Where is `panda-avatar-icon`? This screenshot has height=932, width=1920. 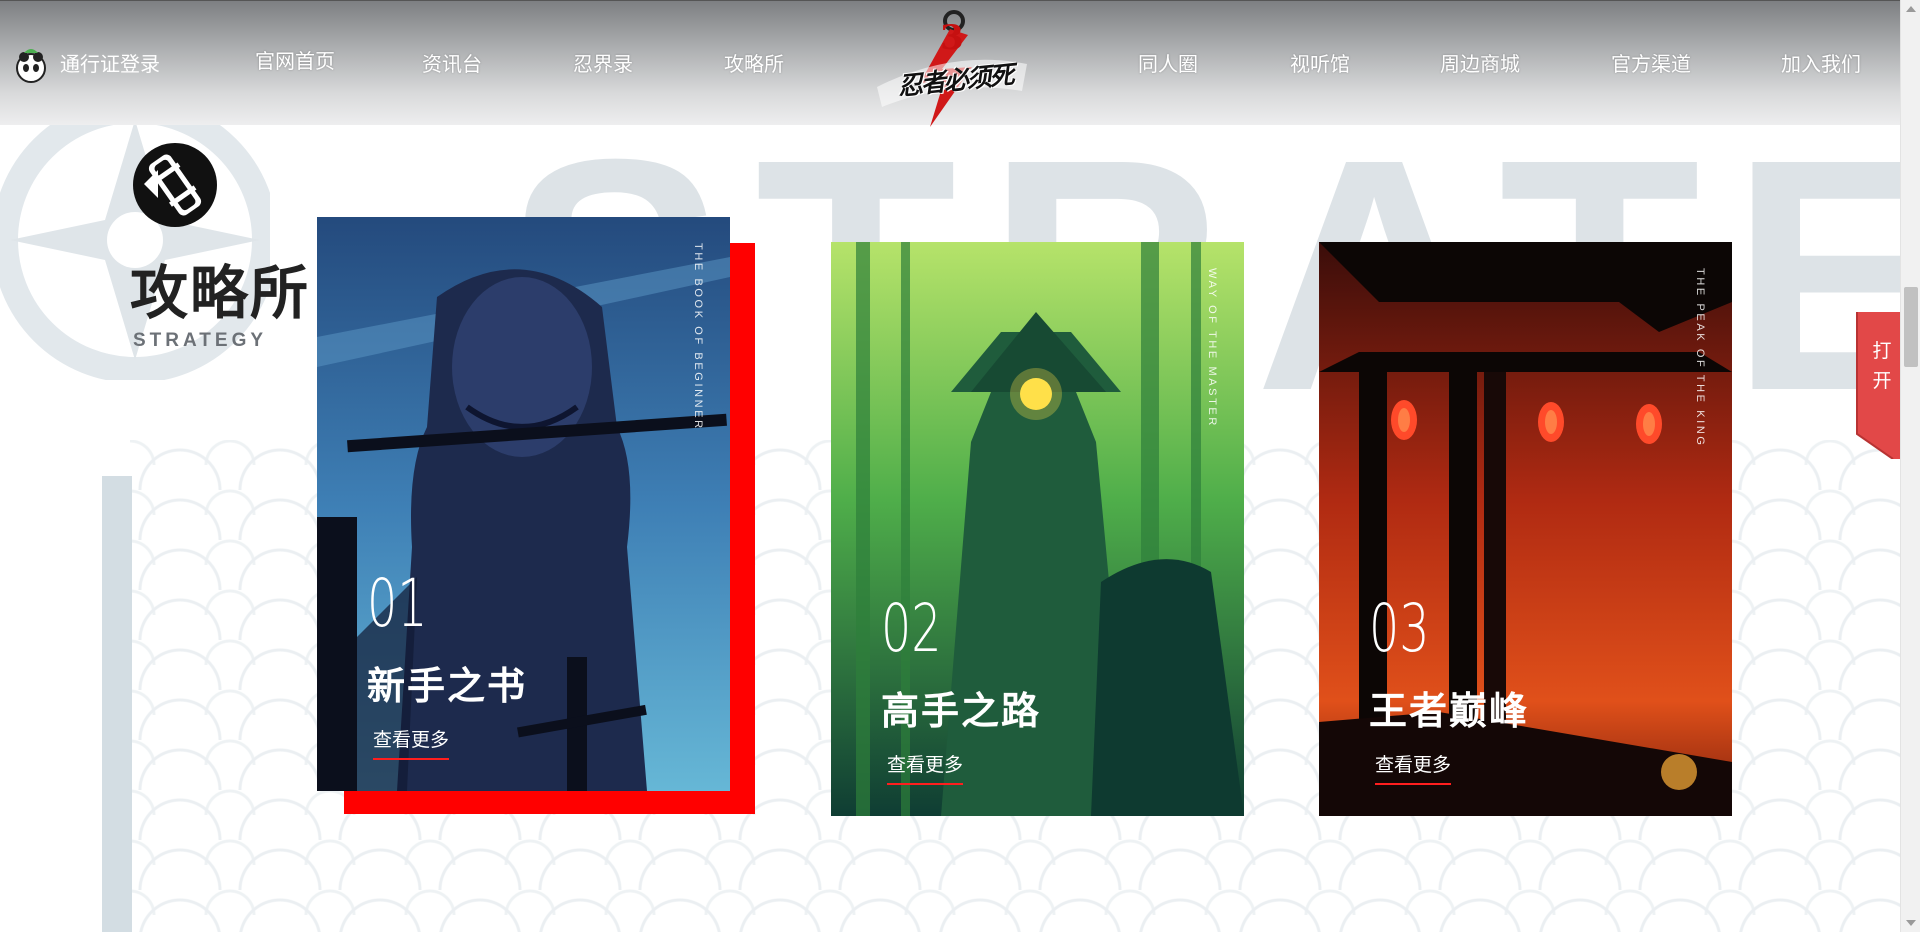 panda-avatar-icon is located at coordinates (31, 66).